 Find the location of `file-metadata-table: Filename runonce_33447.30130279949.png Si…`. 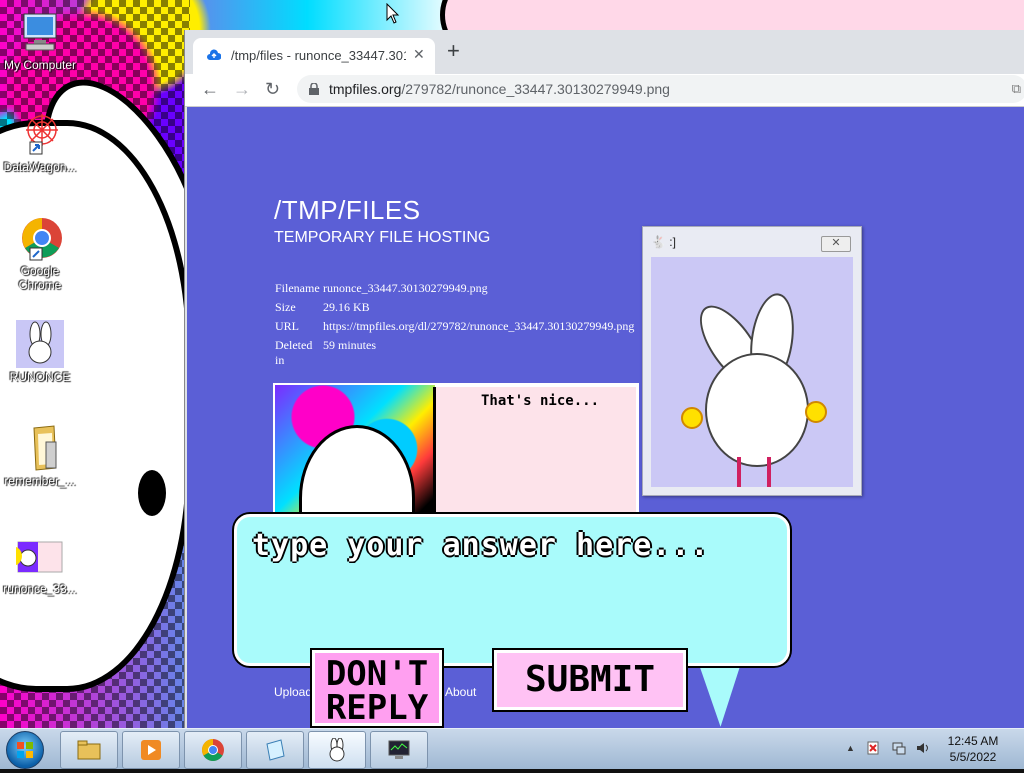

file-metadata-table: Filename runonce_33447.30130279949.png Si… is located at coordinates (455, 326).